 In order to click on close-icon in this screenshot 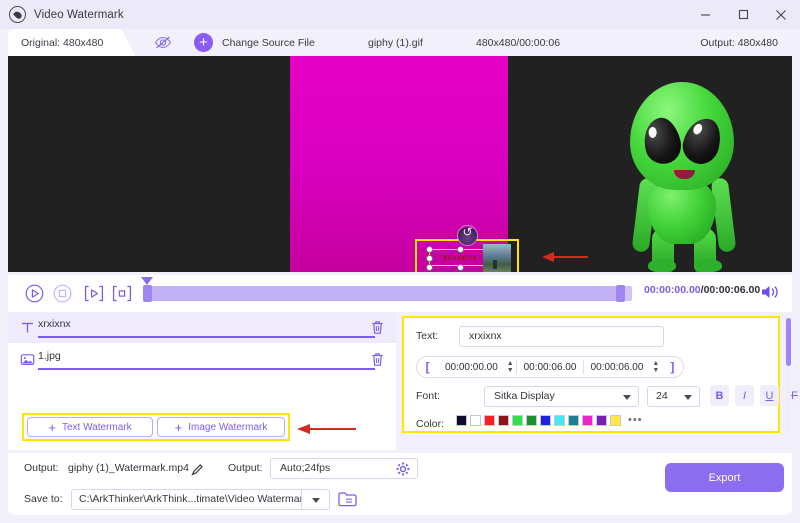, I will do `click(781, 14)`.